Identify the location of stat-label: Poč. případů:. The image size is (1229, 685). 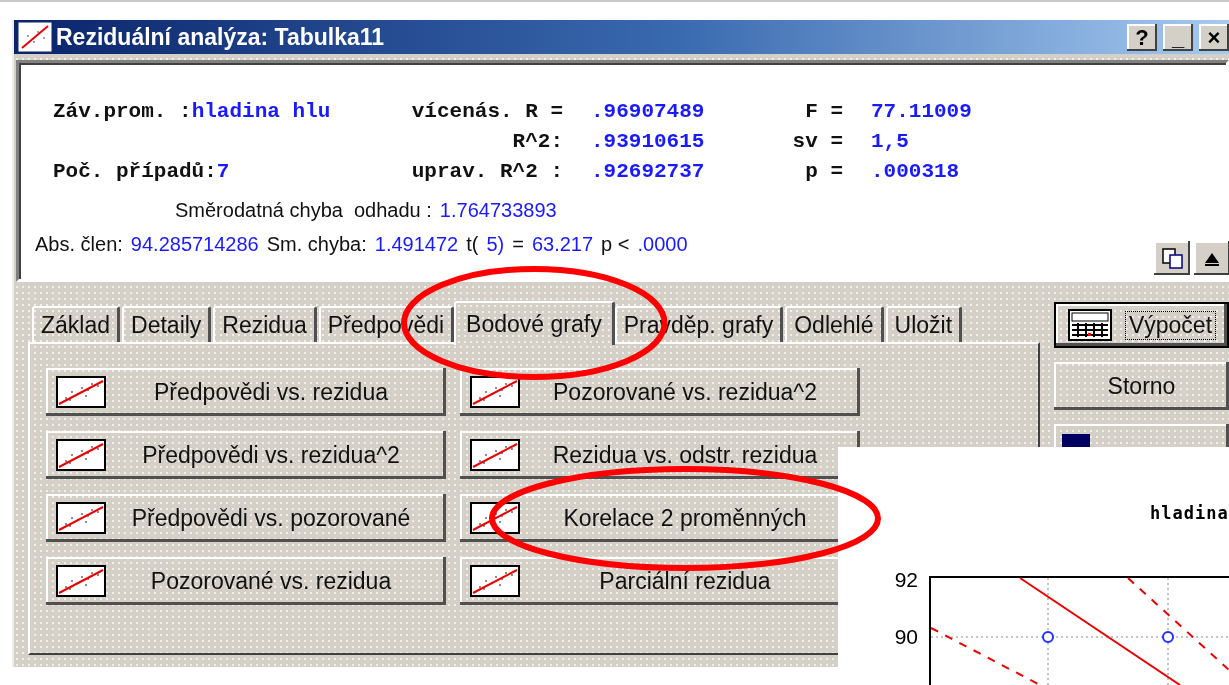
(135, 172).